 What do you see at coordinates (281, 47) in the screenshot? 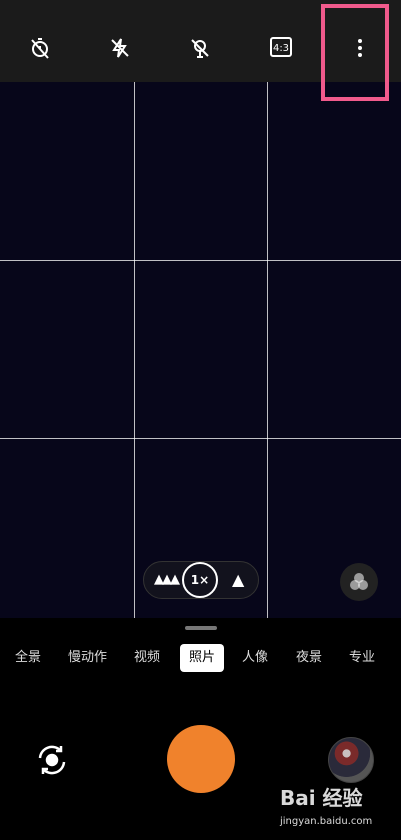
I see `aspect-ratio-icon: 4:3` at bounding box center [281, 47].